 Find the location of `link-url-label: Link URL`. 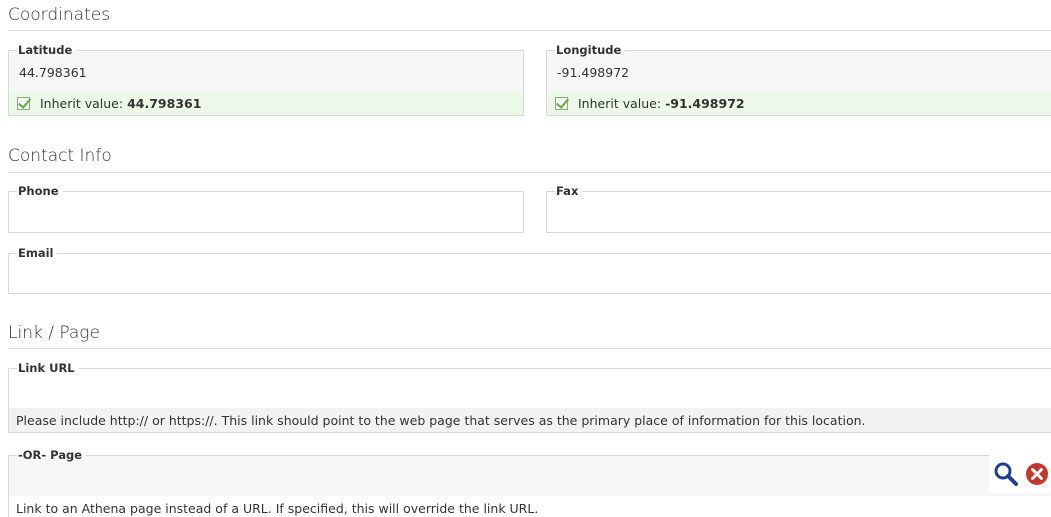

link-url-label: Link URL is located at coordinates (48, 368).